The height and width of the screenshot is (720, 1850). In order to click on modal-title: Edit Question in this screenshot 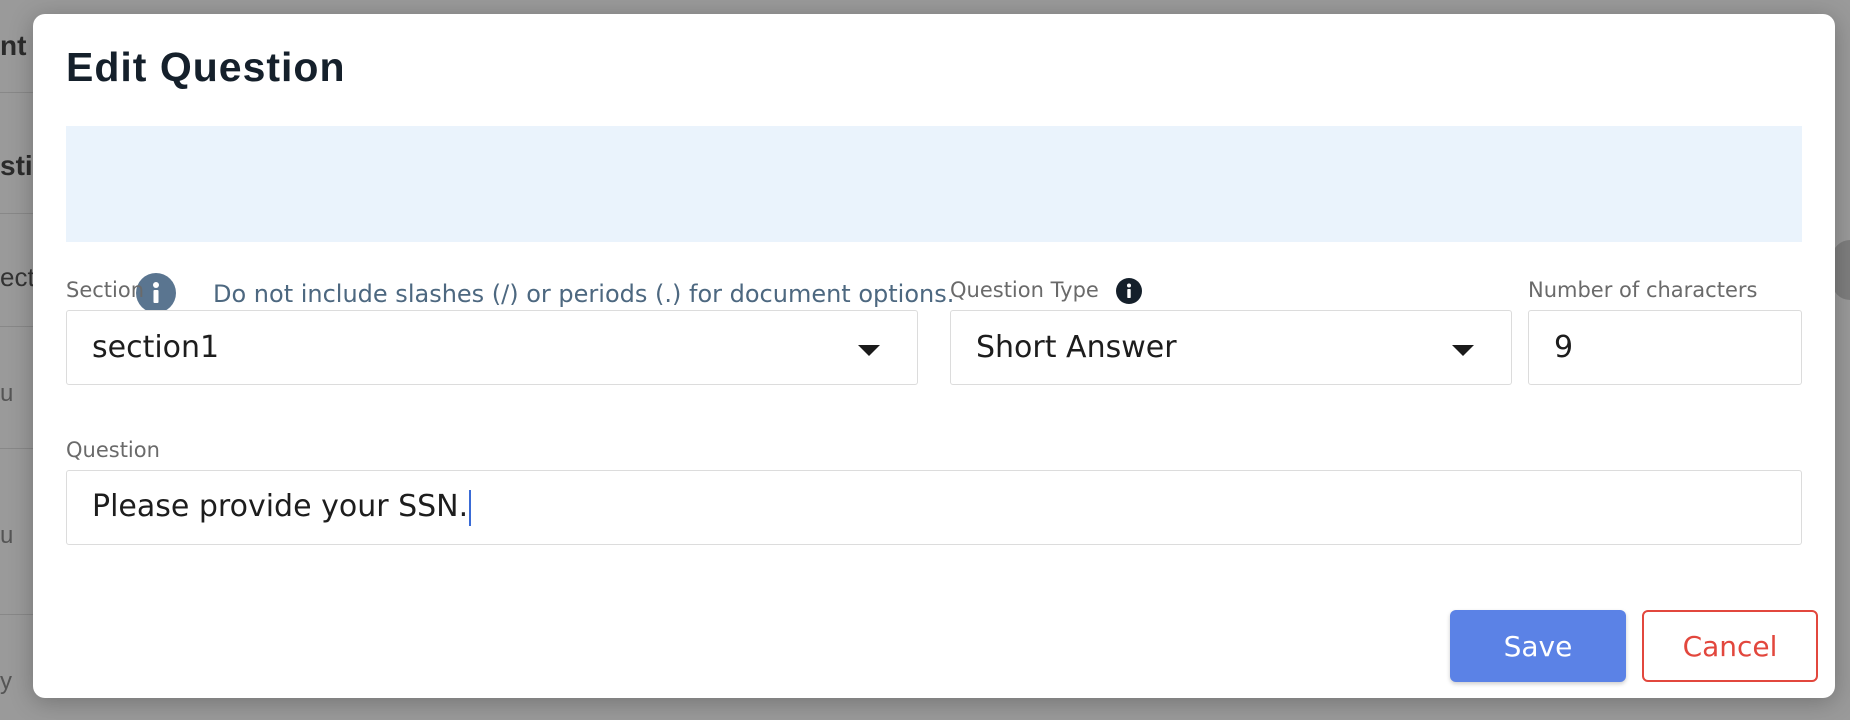, I will do `click(206, 67)`.